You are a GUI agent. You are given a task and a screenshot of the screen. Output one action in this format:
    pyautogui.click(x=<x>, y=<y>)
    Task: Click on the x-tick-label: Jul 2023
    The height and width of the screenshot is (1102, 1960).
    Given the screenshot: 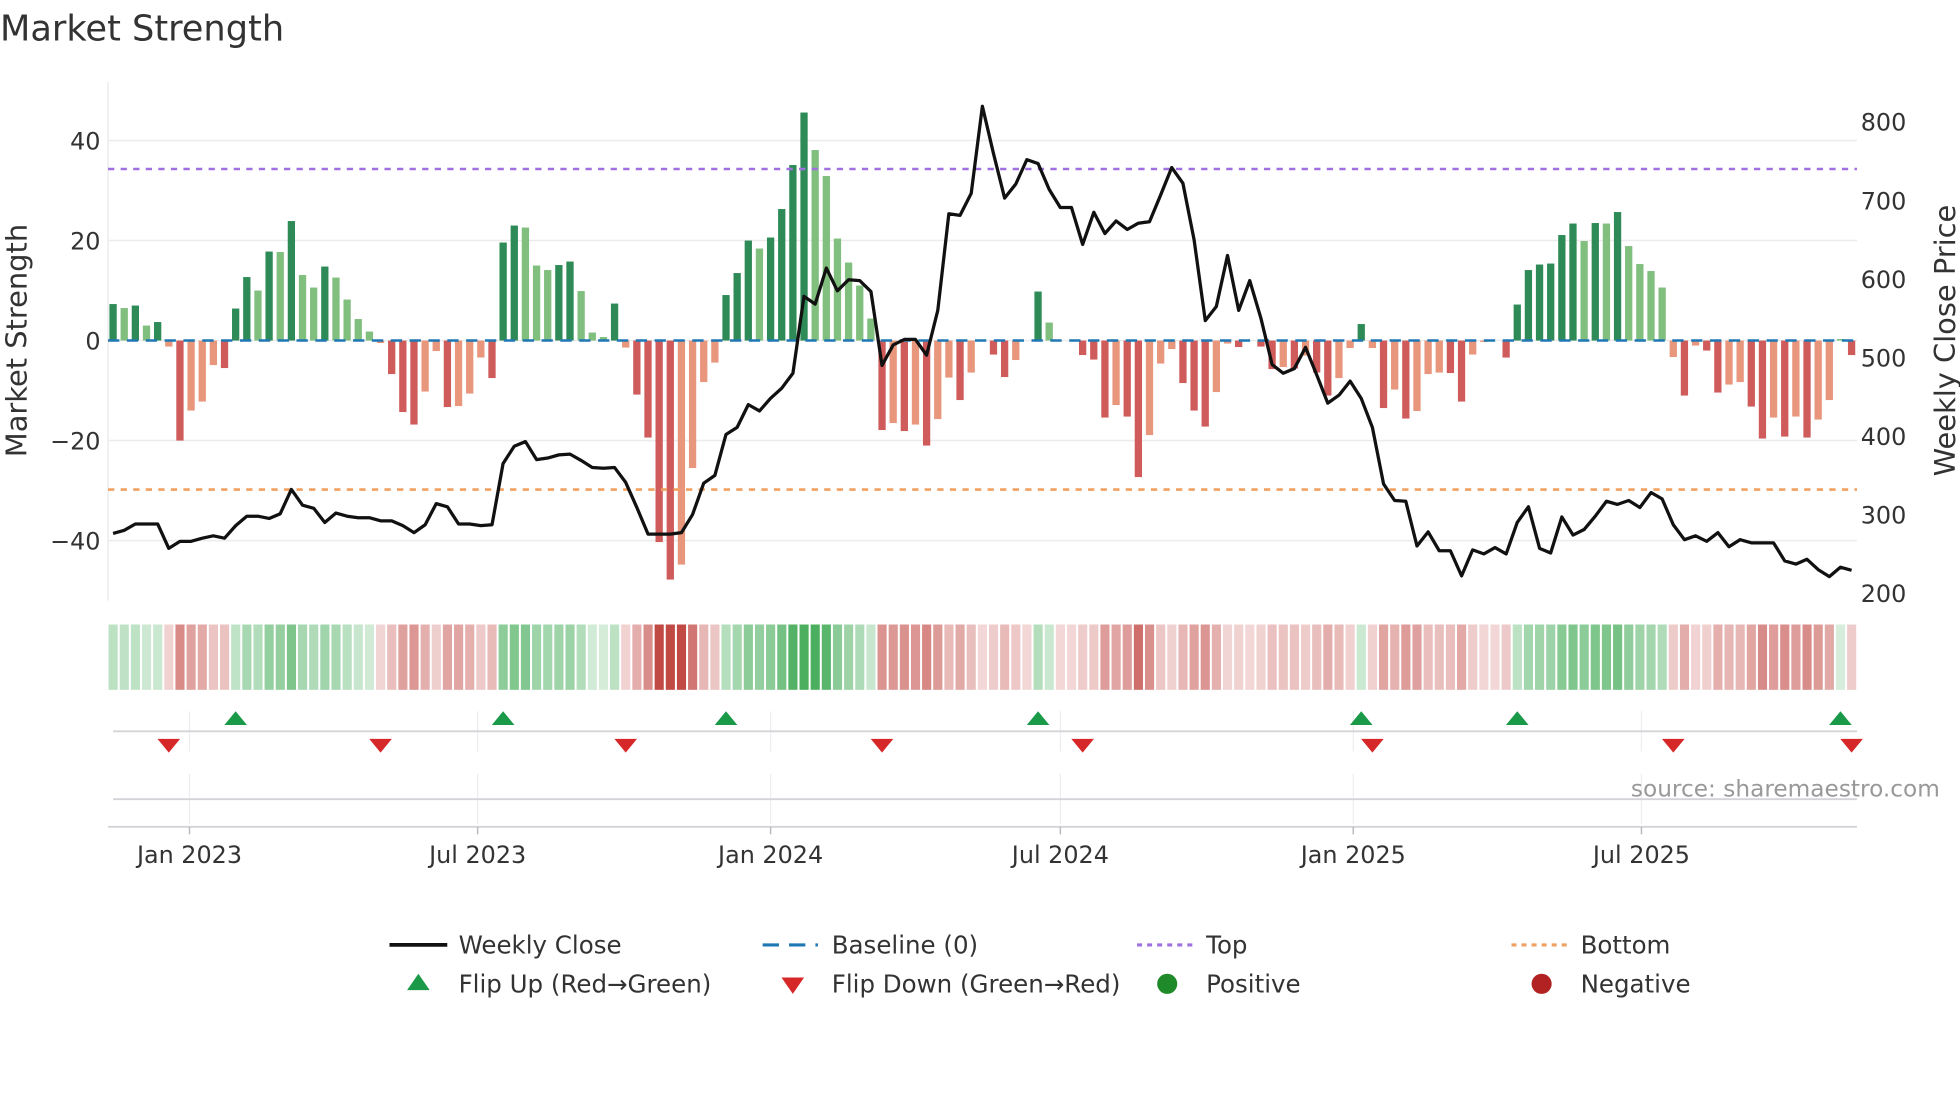 What is the action you would take?
    pyautogui.click(x=476, y=855)
    